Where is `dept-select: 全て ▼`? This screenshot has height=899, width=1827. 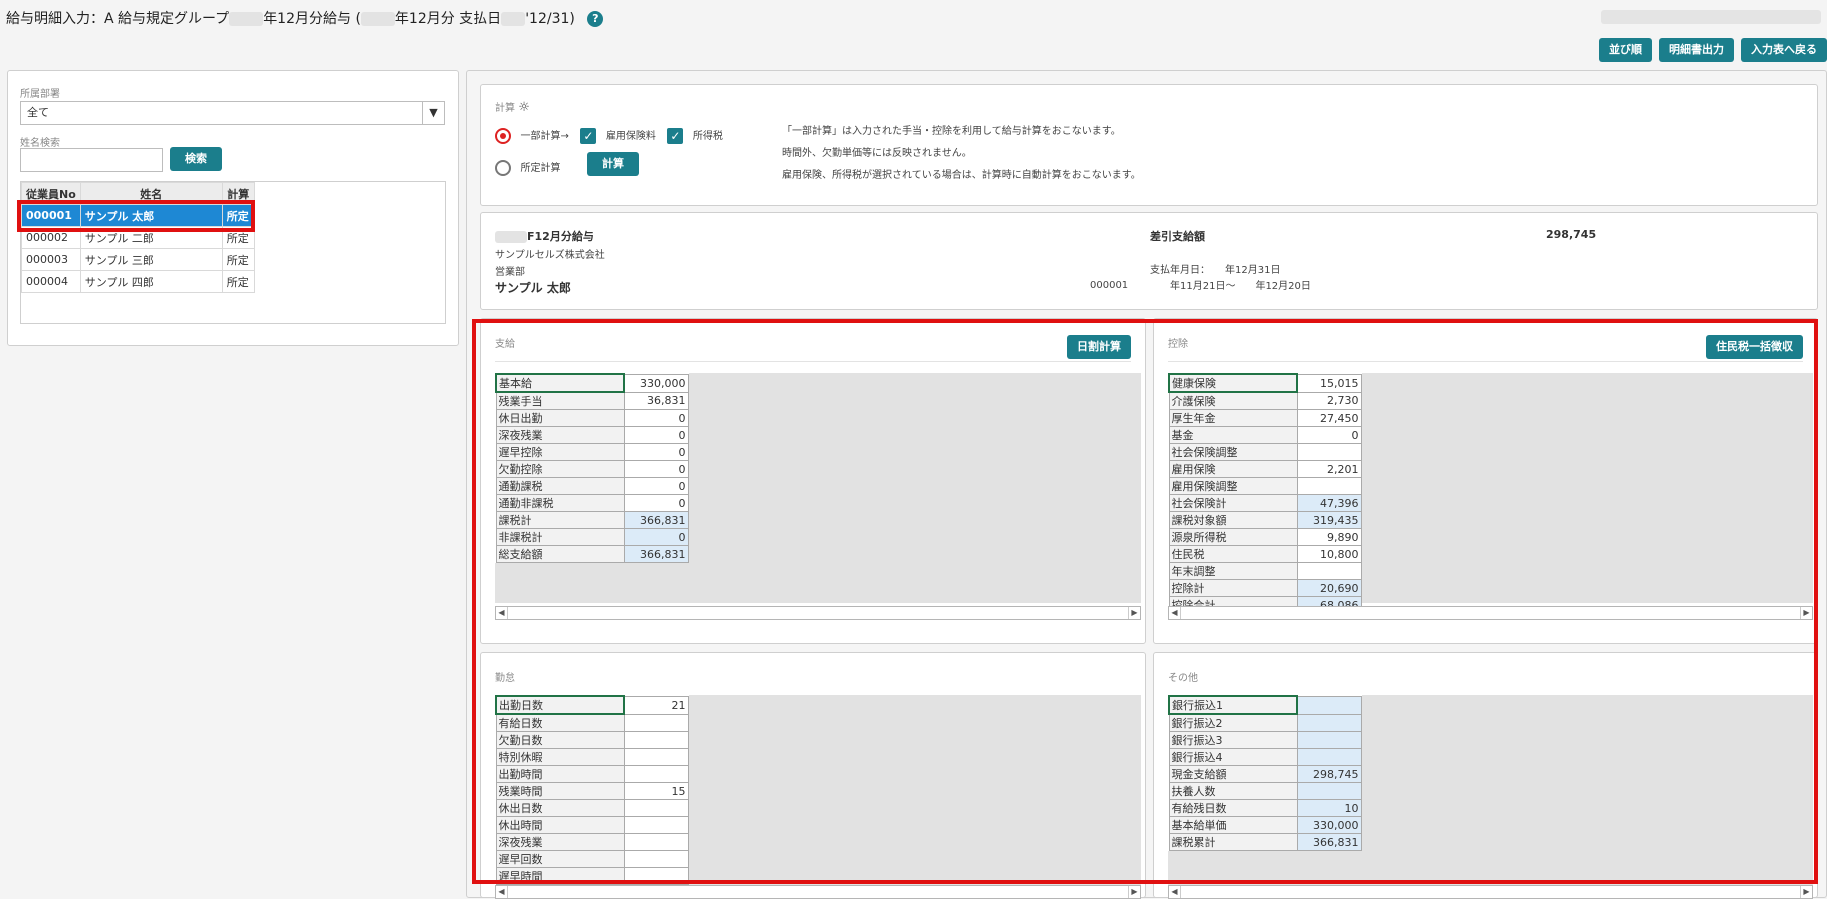
dept-select: 全て ▼ is located at coordinates (232, 113).